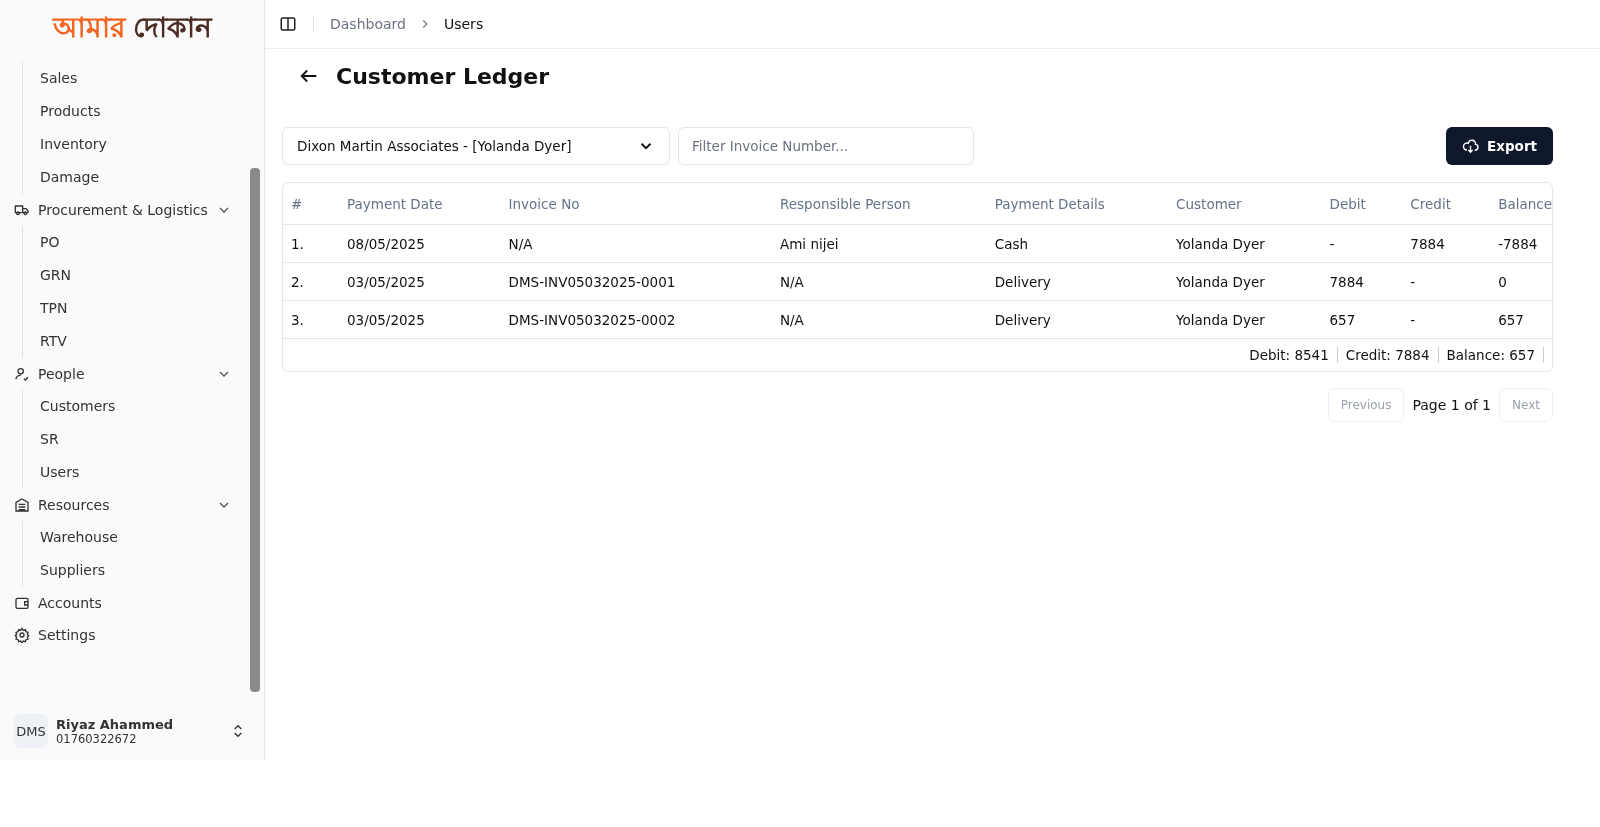  I want to click on column-header: Debit, so click(1362, 204).